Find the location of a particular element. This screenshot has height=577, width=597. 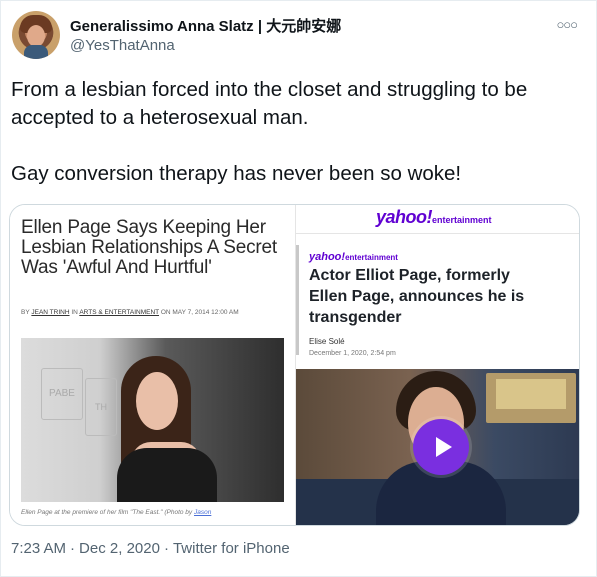

backdrop-logo: PABE is located at coordinates (62, 394).